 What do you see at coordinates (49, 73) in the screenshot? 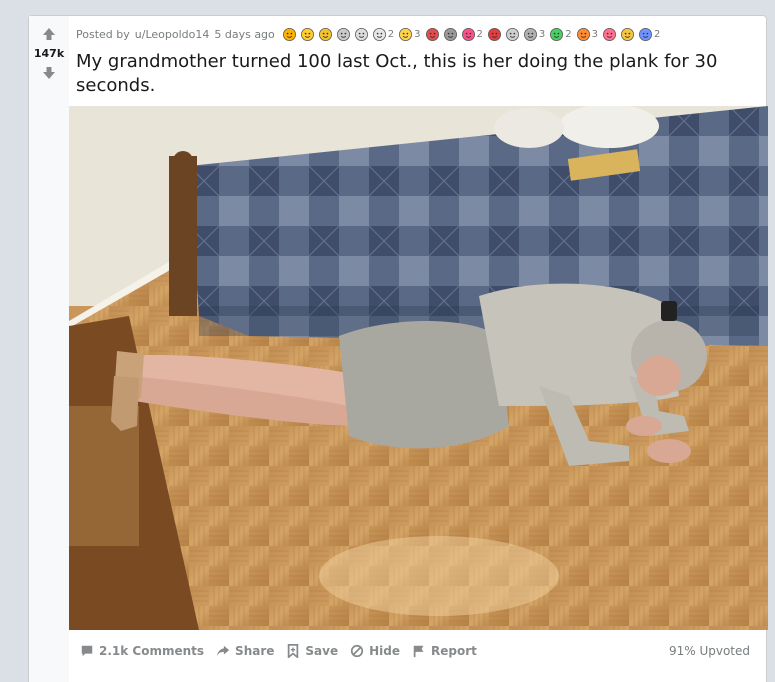
I see `downvote-arrow-icon` at bounding box center [49, 73].